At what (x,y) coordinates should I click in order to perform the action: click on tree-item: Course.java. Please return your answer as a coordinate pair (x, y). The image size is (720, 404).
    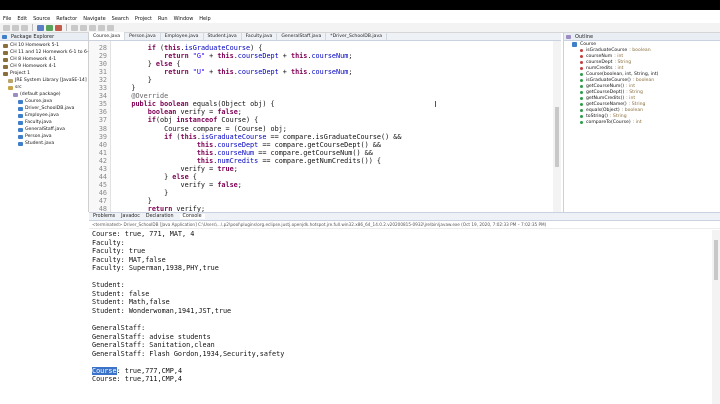
    Looking at the image, I should click on (44, 101).